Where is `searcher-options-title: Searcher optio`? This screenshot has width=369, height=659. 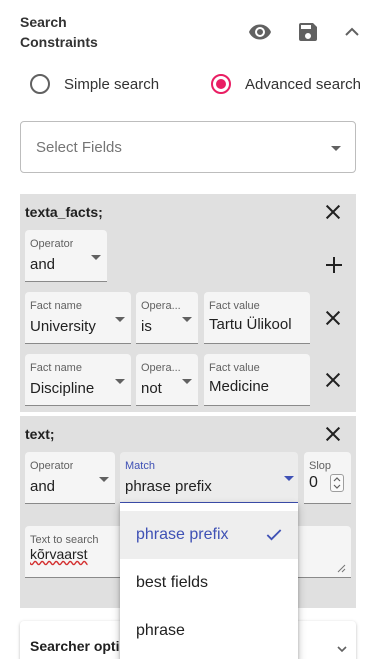 searcher-options-title: Searcher optio is located at coordinates (79, 646).